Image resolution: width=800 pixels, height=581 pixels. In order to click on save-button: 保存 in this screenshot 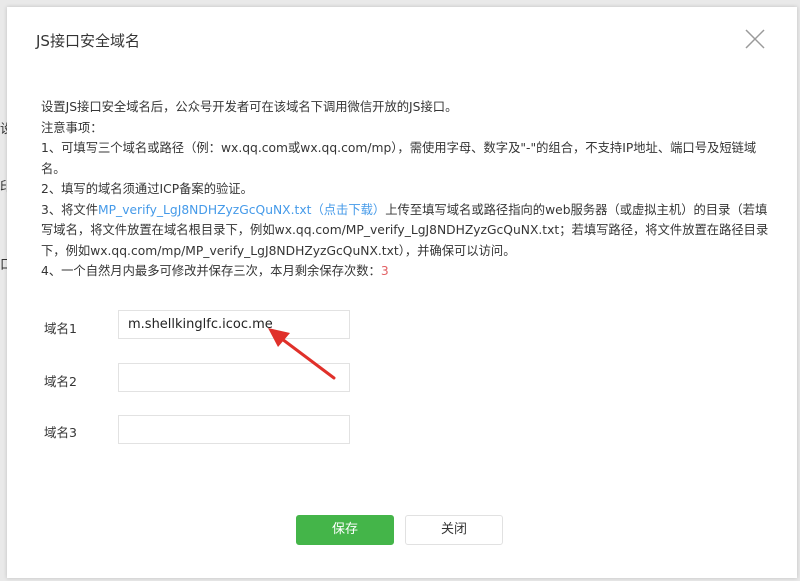, I will do `click(345, 530)`.